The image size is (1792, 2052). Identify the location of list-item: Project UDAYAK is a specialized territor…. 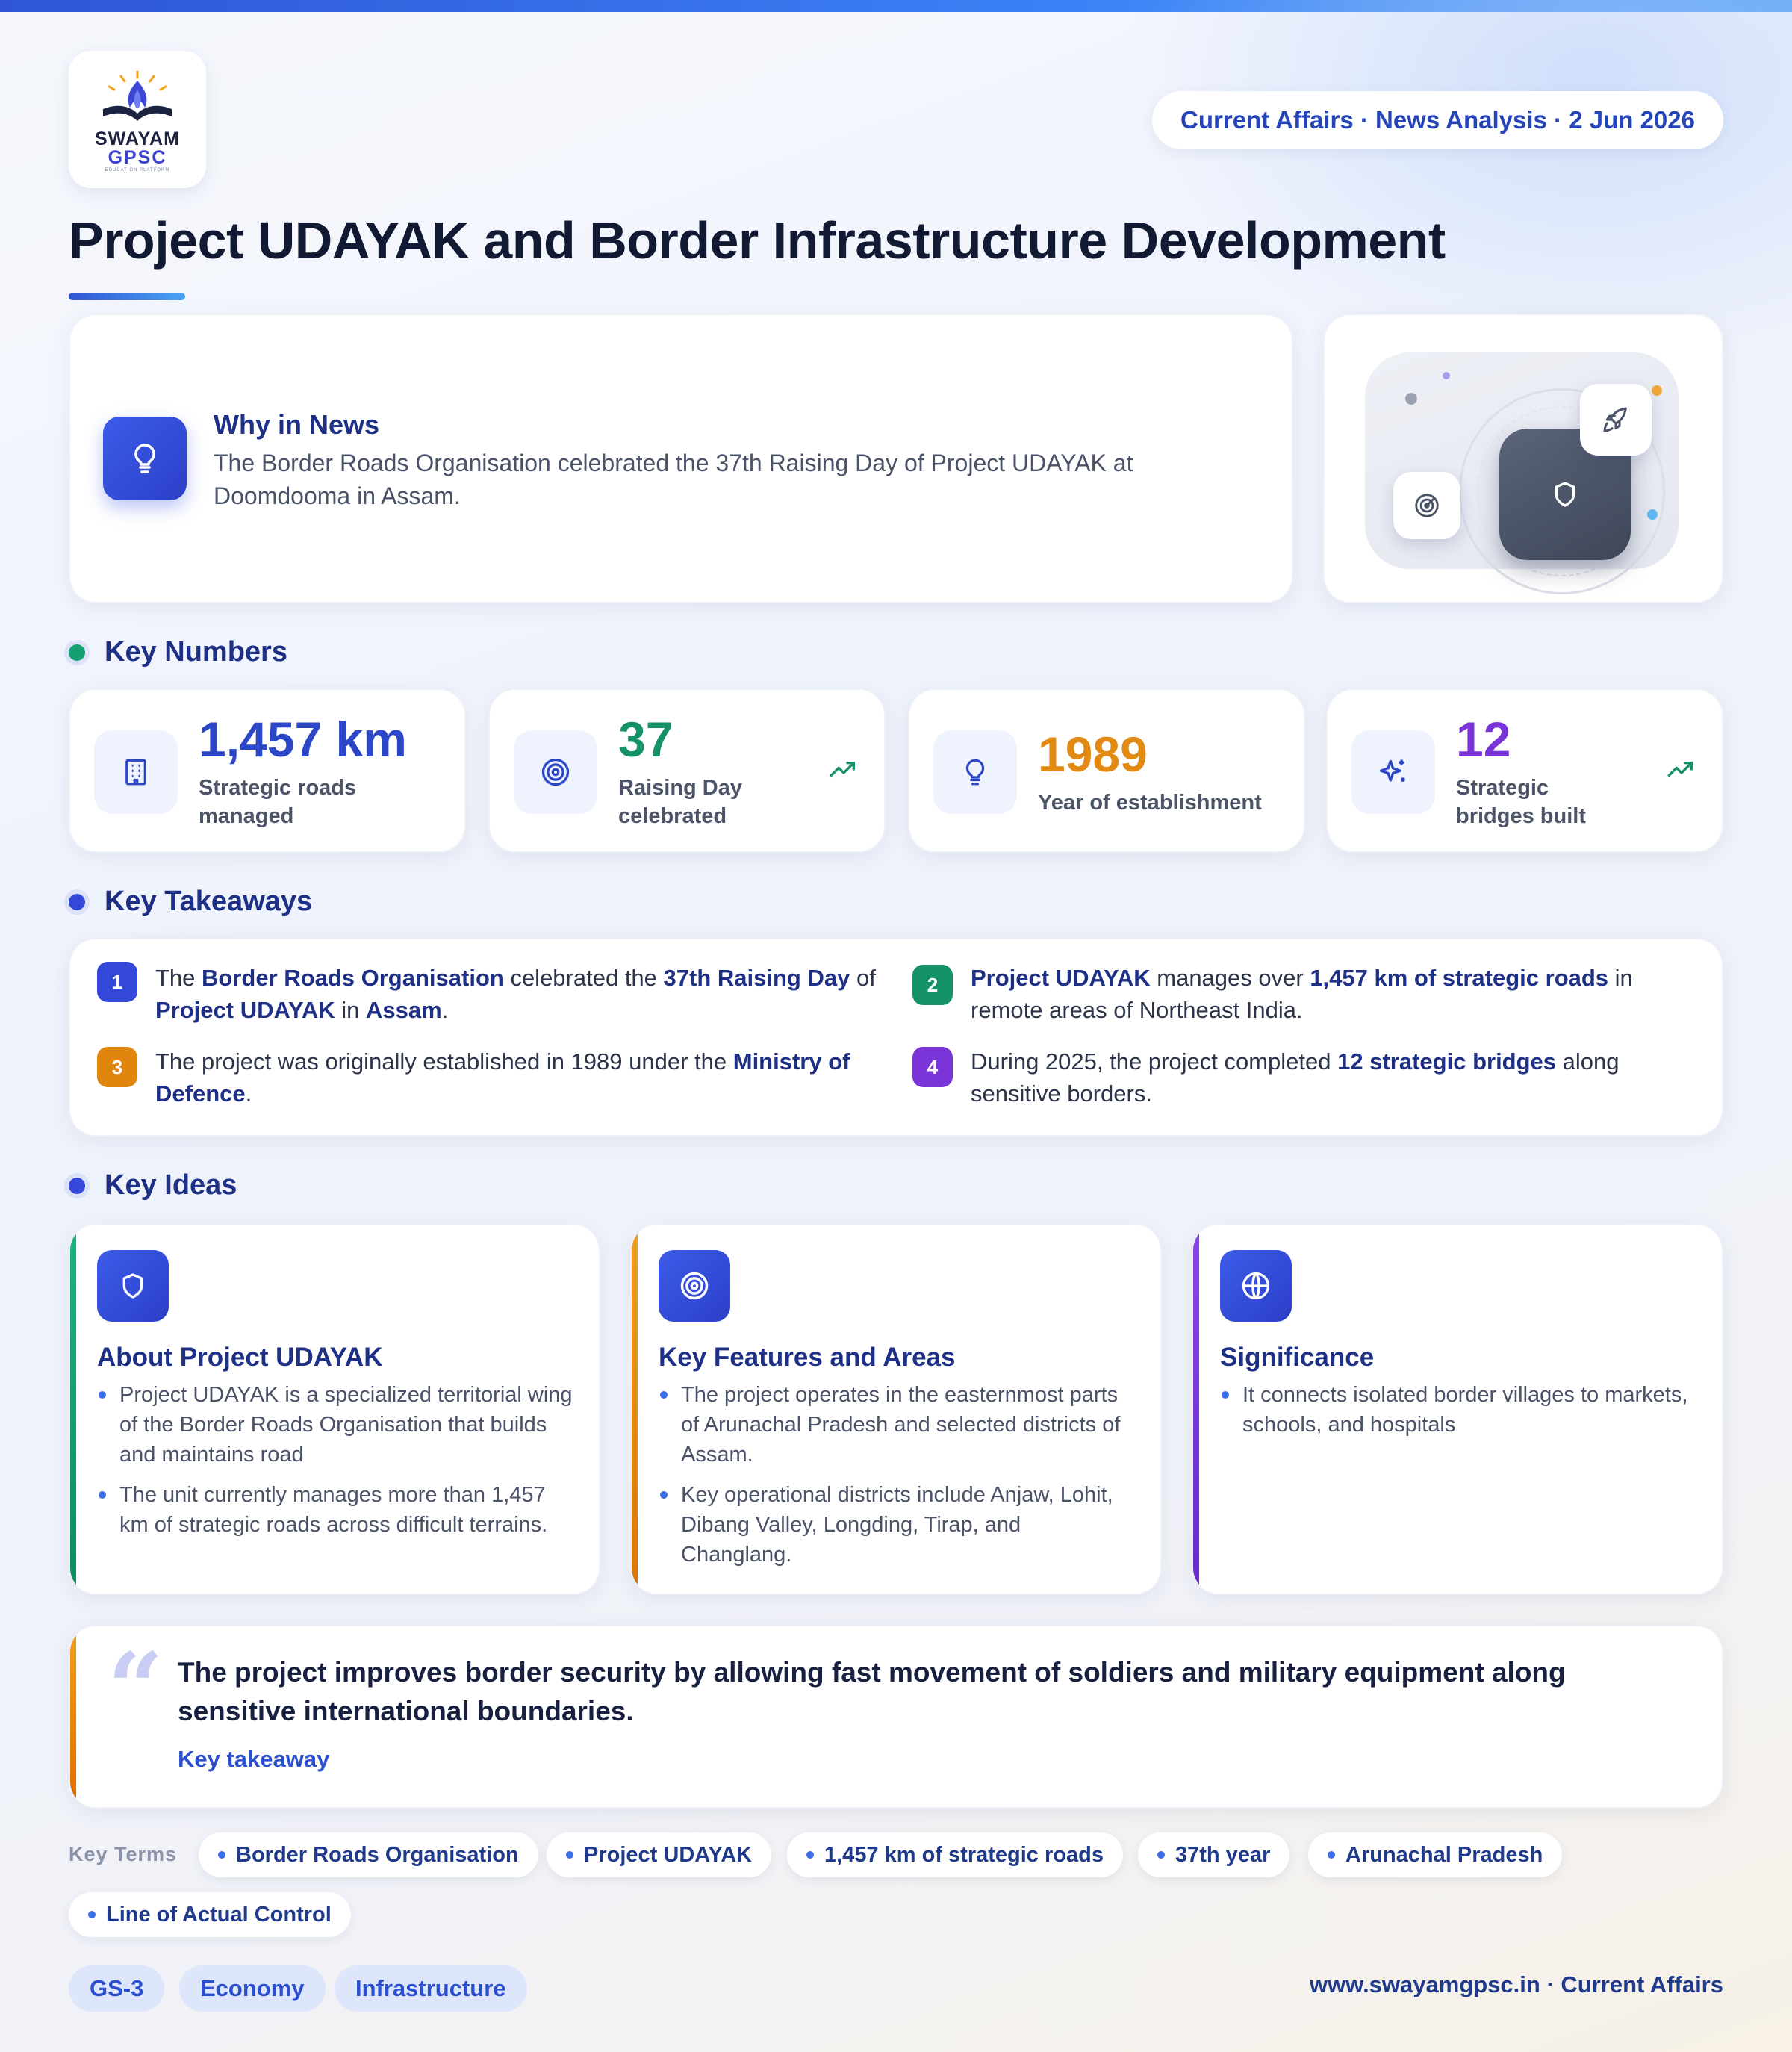
(336, 1425).